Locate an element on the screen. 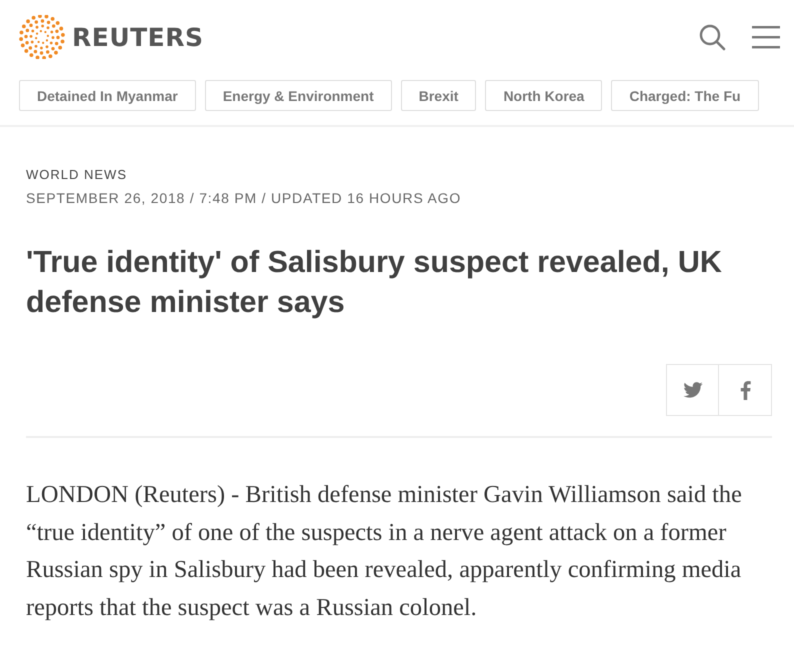 This screenshot has height=666, width=794. topic-tag: North Korea is located at coordinates (543, 95).